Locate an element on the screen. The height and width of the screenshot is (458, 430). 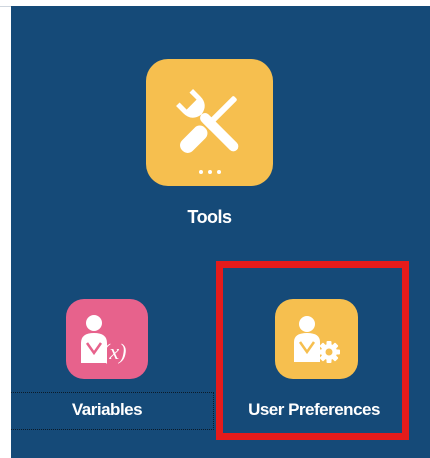
variables-tile: (x) is located at coordinates (107, 339).